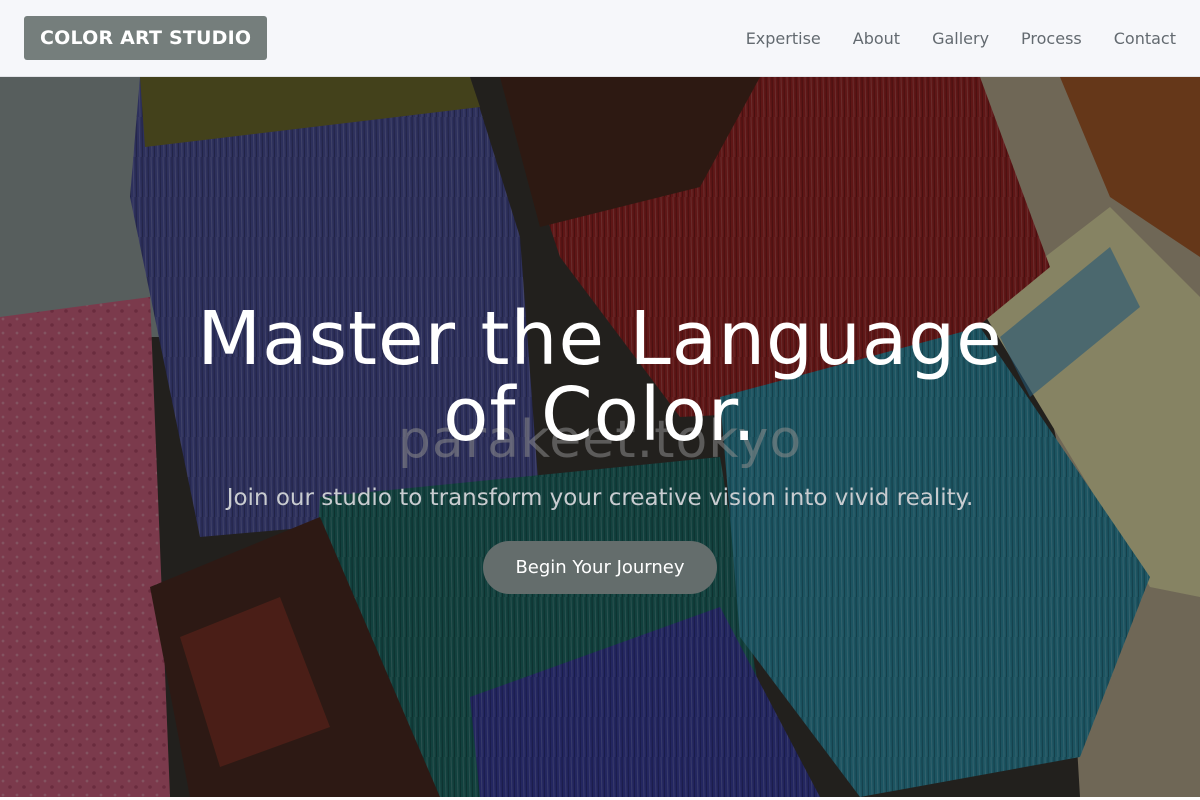  Describe the element at coordinates (1051, 38) in the screenshot. I see `nav-link-process: Process` at that location.